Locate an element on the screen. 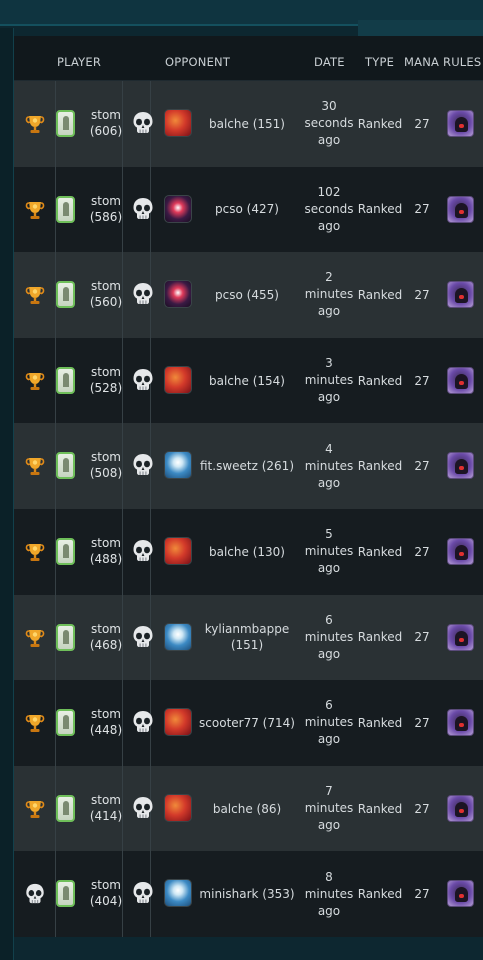  header-opponent: OPPONENT is located at coordinates (197, 62).